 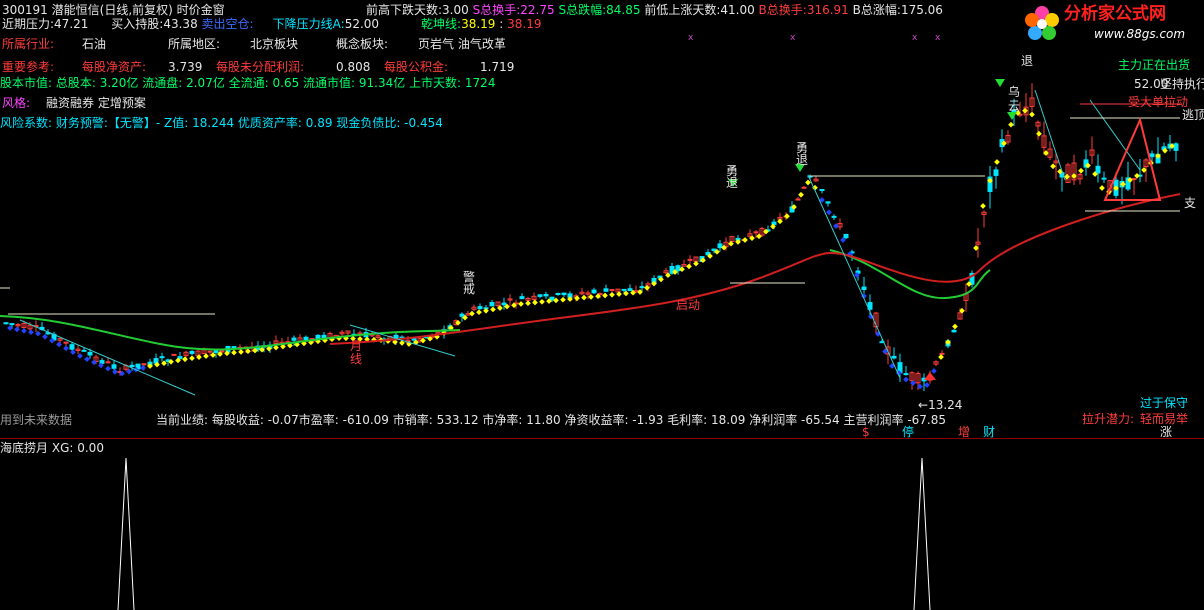 What do you see at coordinates (200, 10) in the screenshot?
I see `window-name: 时价金窗` at bounding box center [200, 10].